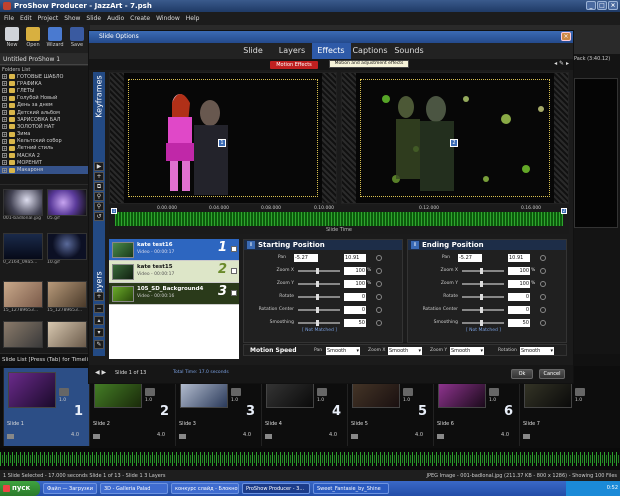  What do you see at coordinates (67, 250) in the screenshot?
I see `thumbnail: 10.gif` at bounding box center [67, 250].